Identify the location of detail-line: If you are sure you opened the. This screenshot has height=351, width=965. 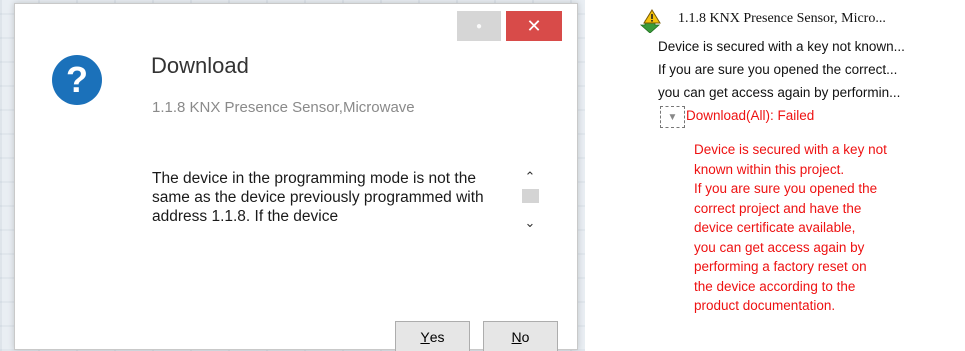
(786, 188).